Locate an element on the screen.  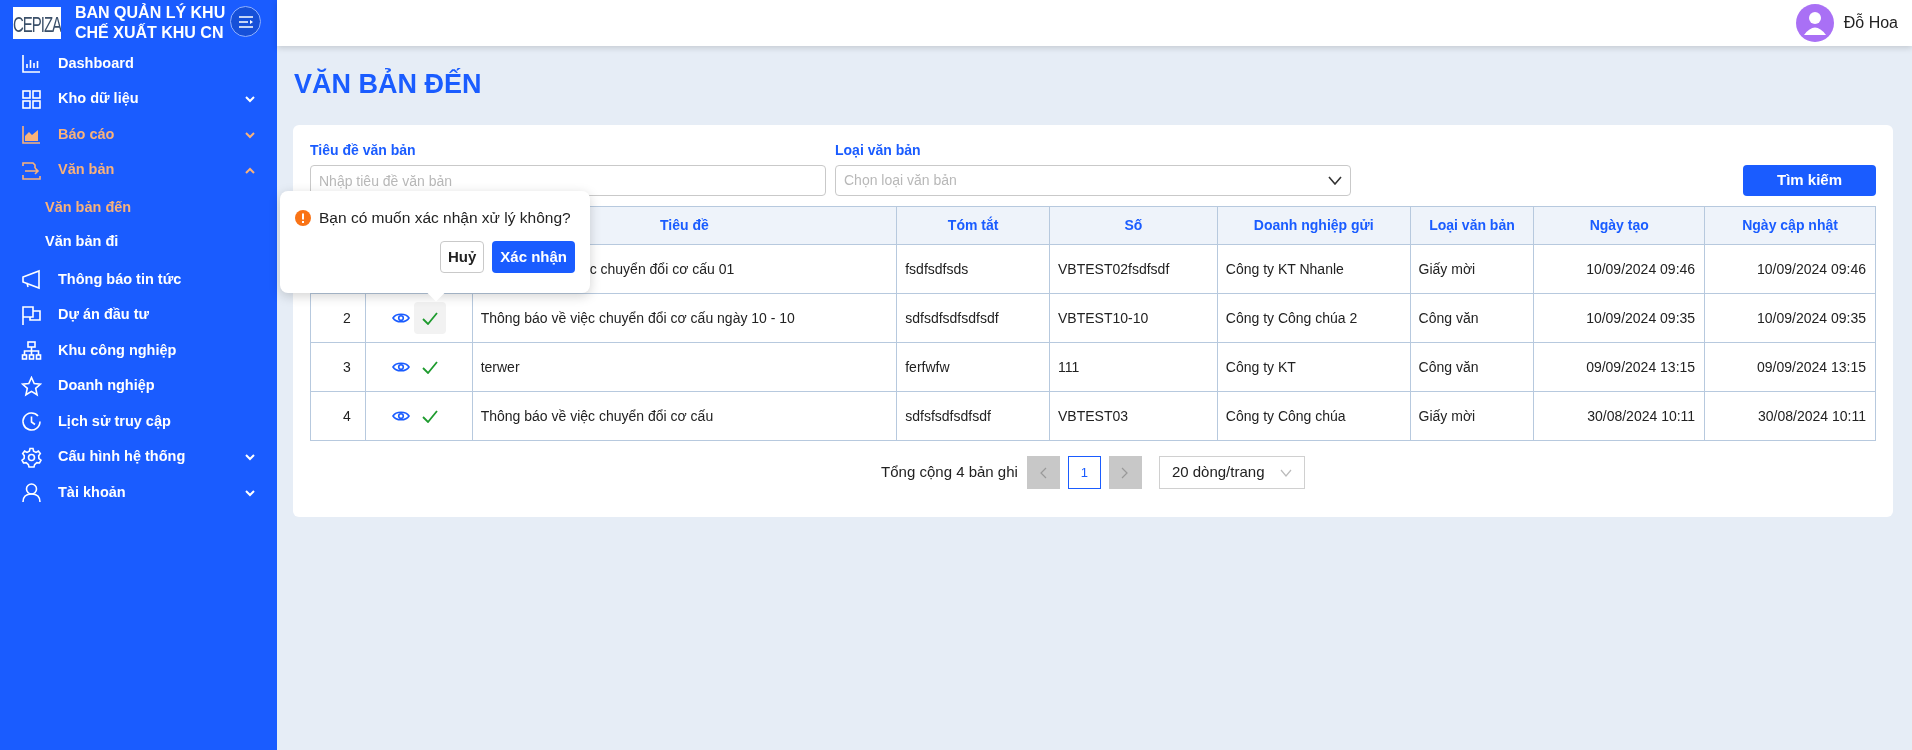
field-label: Loại văn bản is located at coordinates (878, 150).